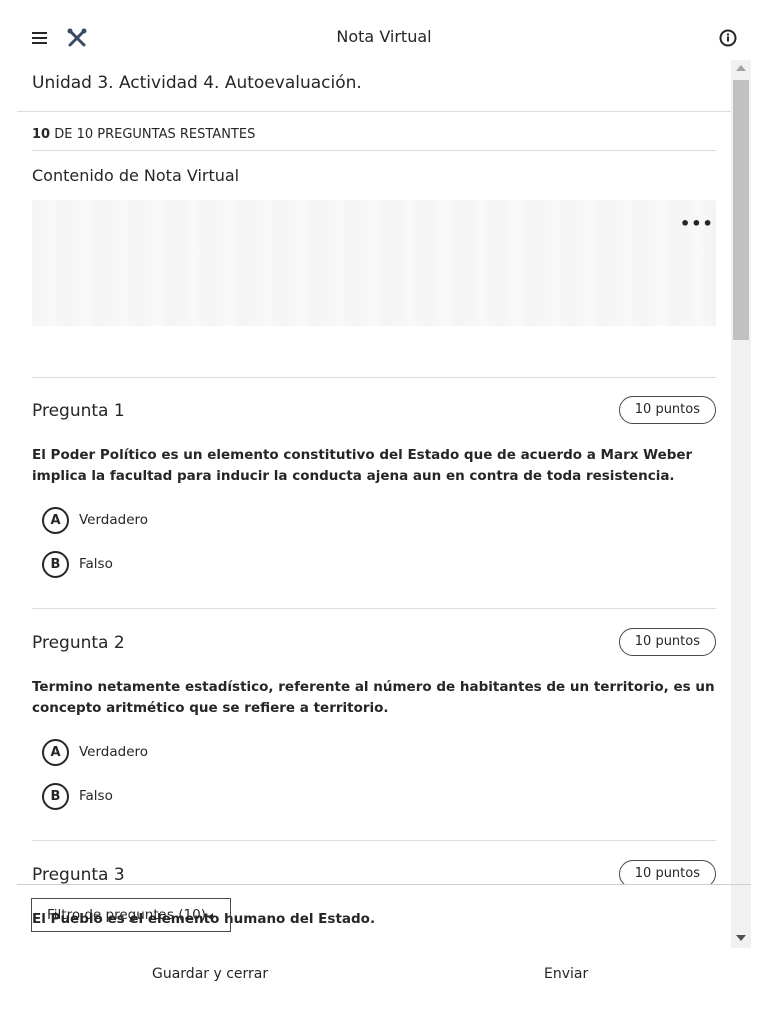  Describe the element at coordinates (741, 504) in the screenshot. I see `vertical-scrollbar` at that location.